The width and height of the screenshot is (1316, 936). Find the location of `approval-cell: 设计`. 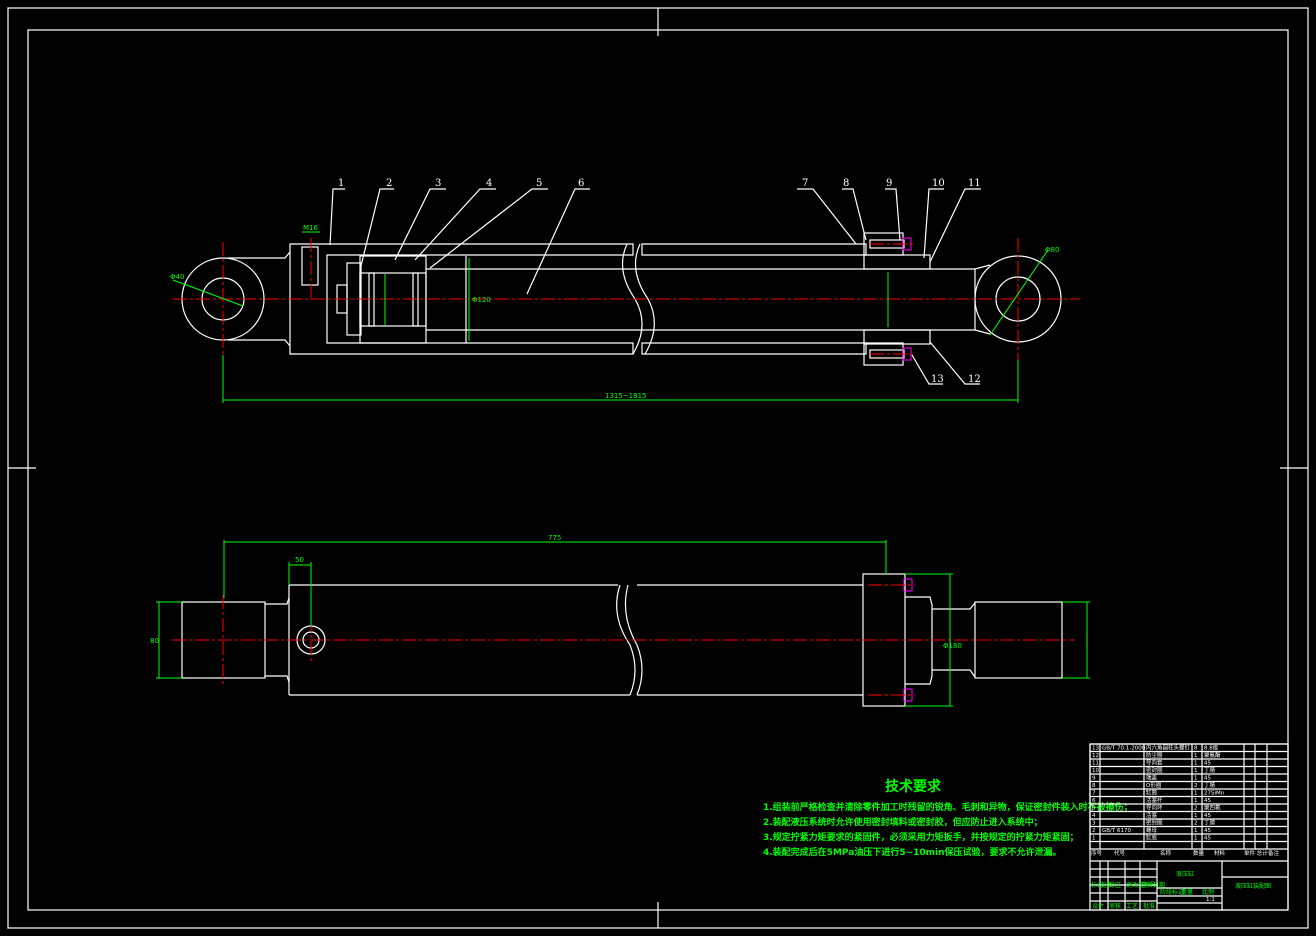

approval-cell: 设计 is located at coordinates (1098, 906).